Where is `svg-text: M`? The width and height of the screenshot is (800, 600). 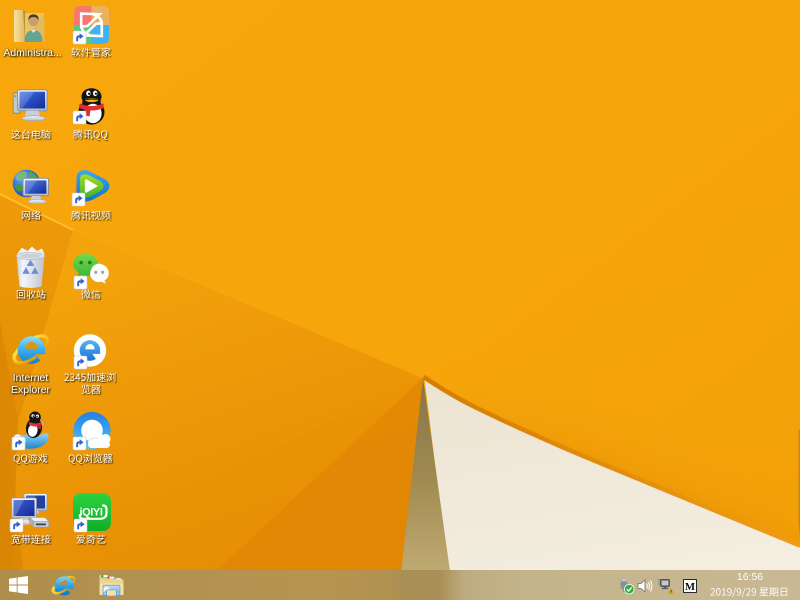
svg-text: M is located at coordinates (690, 587).